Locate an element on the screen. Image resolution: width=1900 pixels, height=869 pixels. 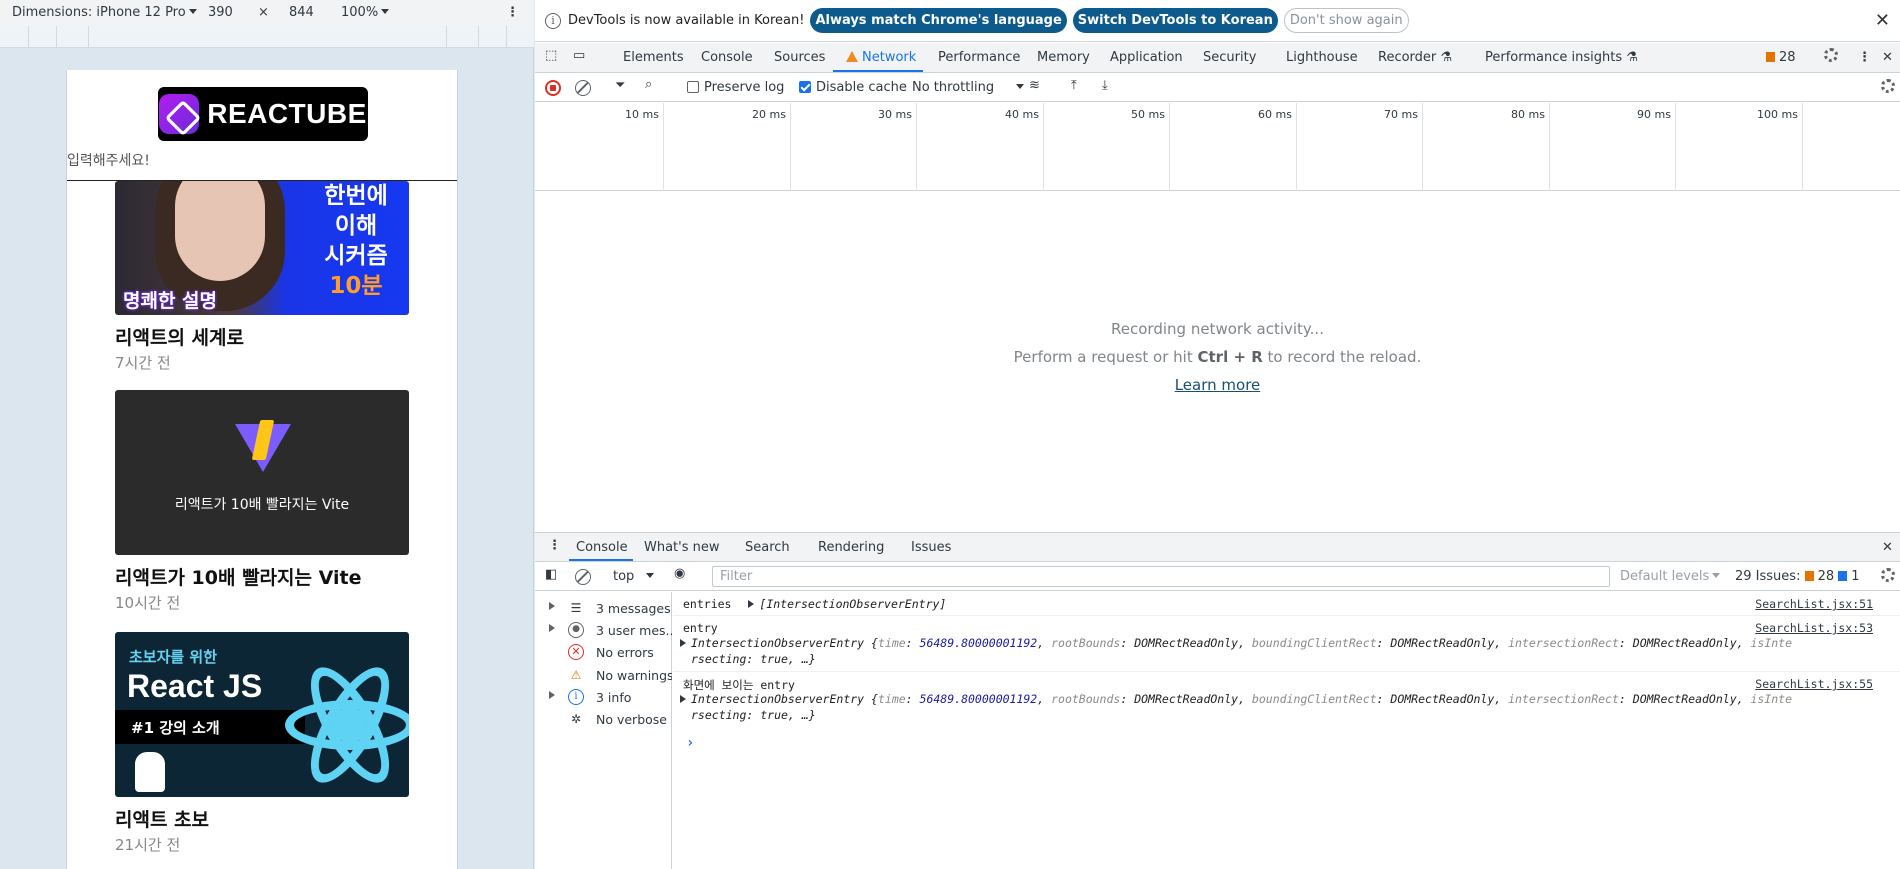
issues-summary: 29 Issues: 28 1 is located at coordinates (1797, 576).